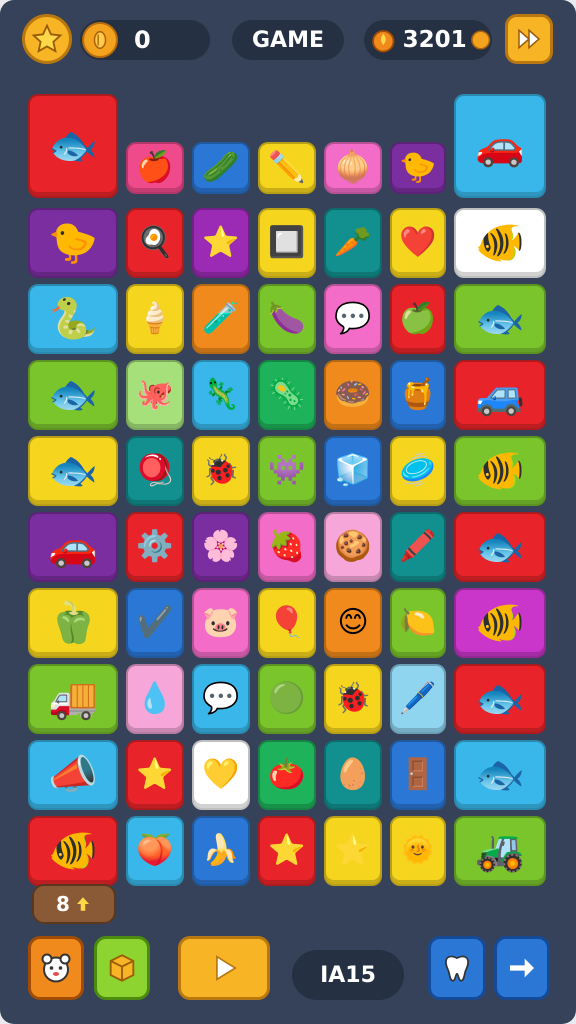 This screenshot has width=576, height=1024. Describe the element at coordinates (73, 775) in the screenshot. I see `tile-r8-c0: 📣` at that location.